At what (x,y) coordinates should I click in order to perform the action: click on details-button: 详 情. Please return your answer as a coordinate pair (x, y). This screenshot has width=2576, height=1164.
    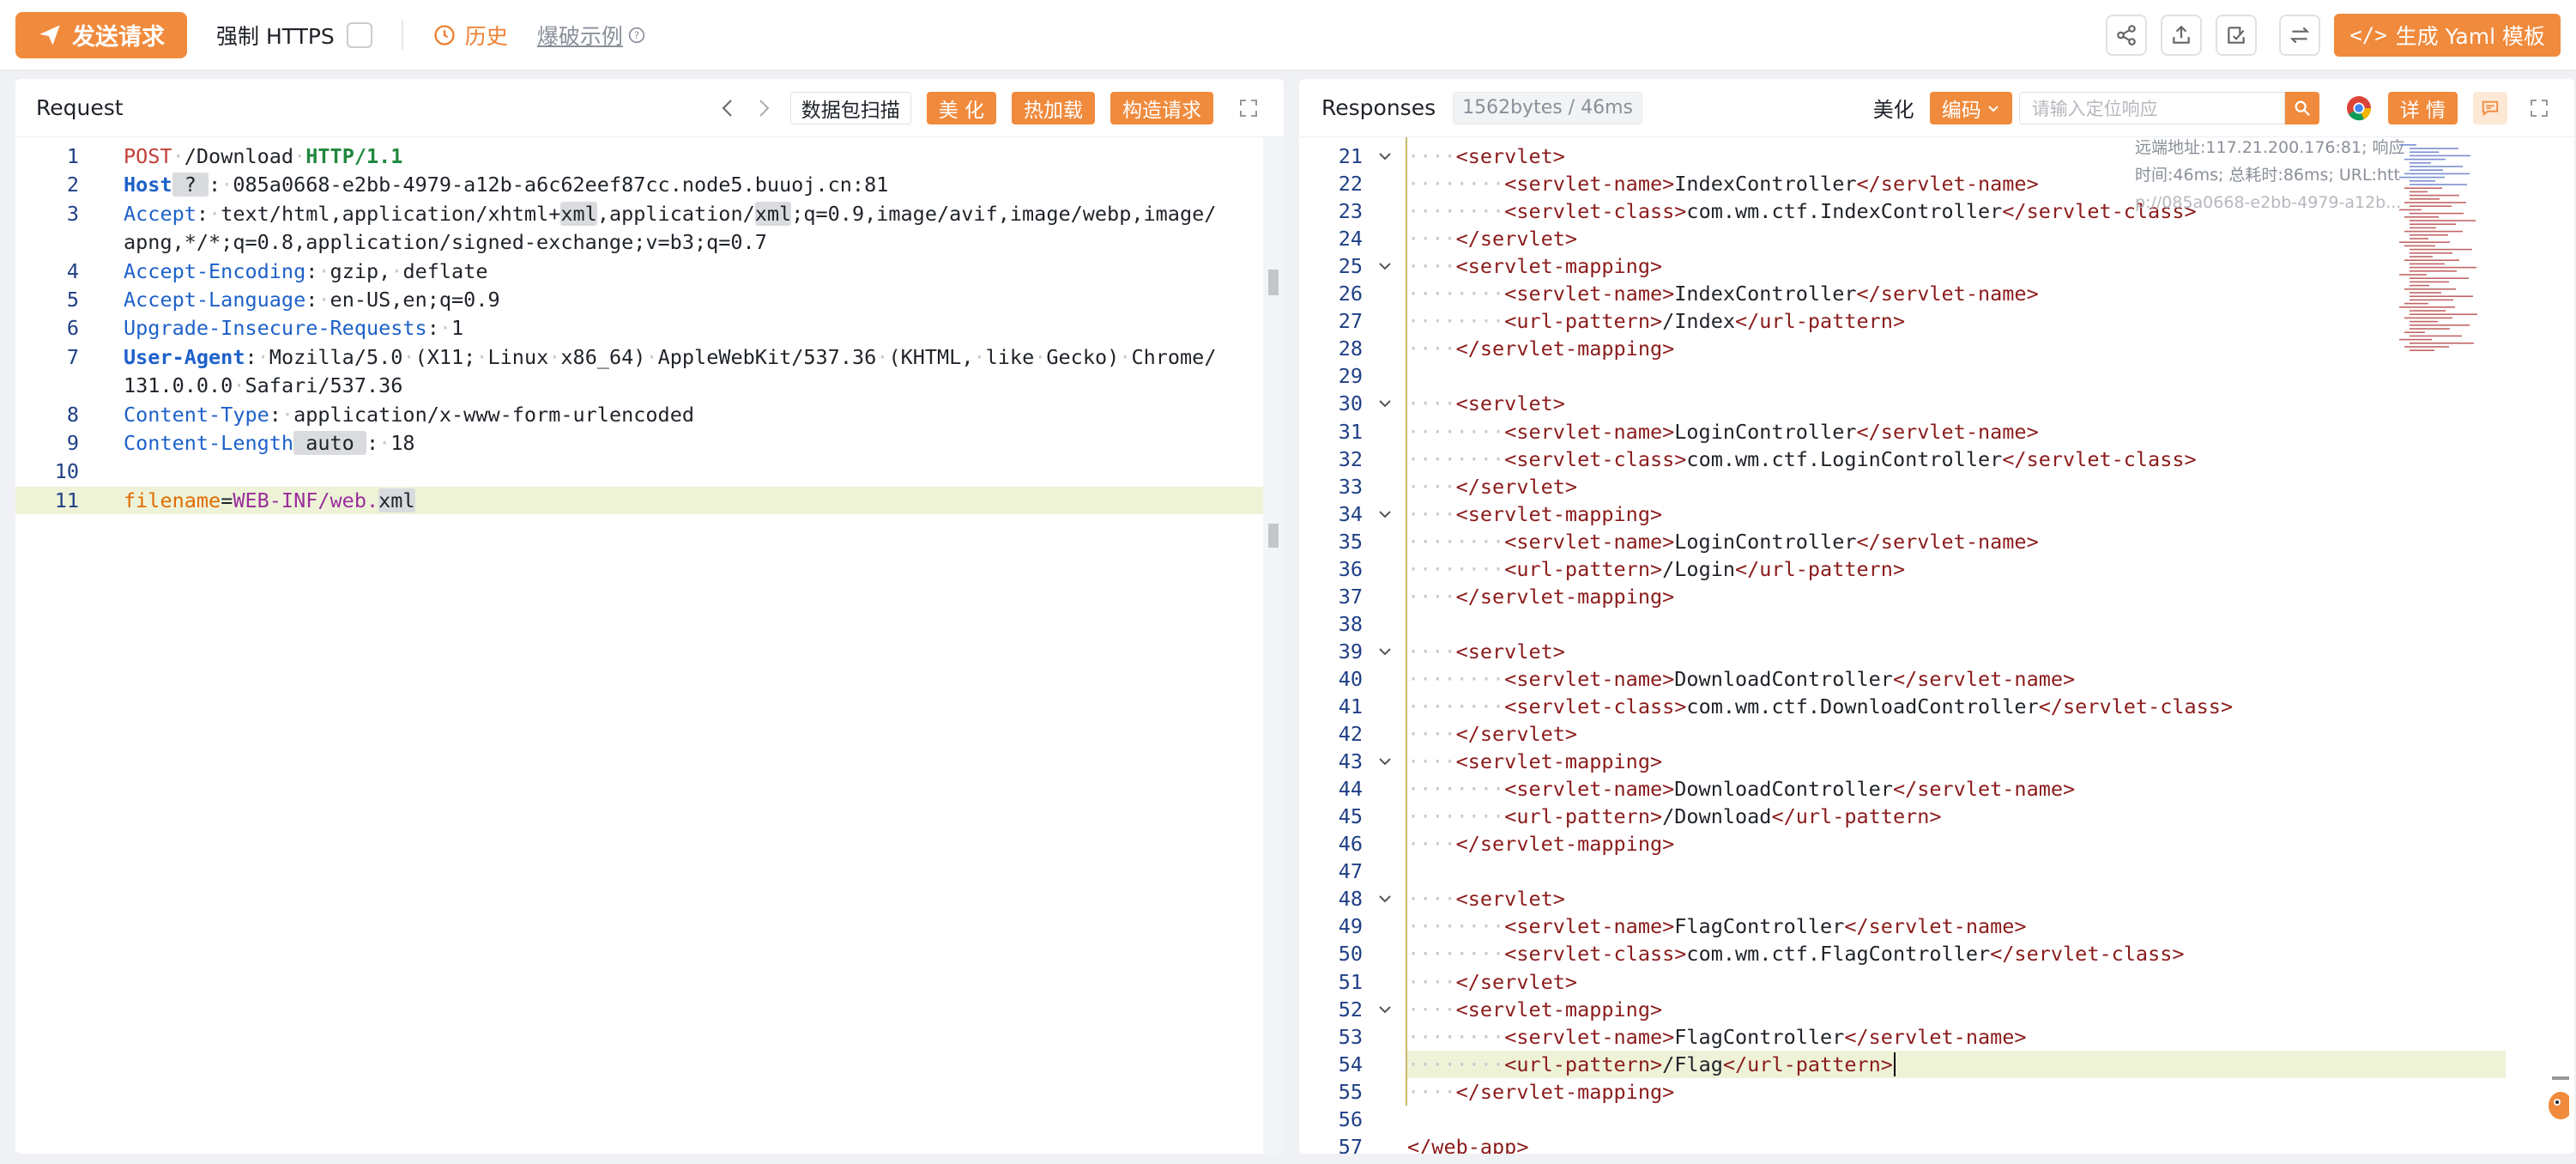
    Looking at the image, I should click on (2422, 108).